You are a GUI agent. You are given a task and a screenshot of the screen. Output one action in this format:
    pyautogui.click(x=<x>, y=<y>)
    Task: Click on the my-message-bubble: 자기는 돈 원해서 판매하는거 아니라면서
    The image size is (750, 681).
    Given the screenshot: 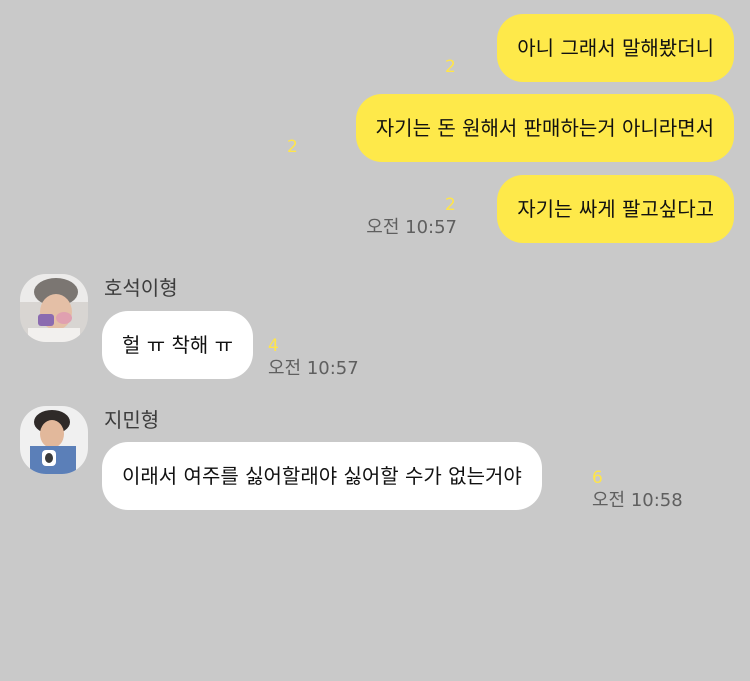 What is the action you would take?
    pyautogui.click(x=544, y=128)
    